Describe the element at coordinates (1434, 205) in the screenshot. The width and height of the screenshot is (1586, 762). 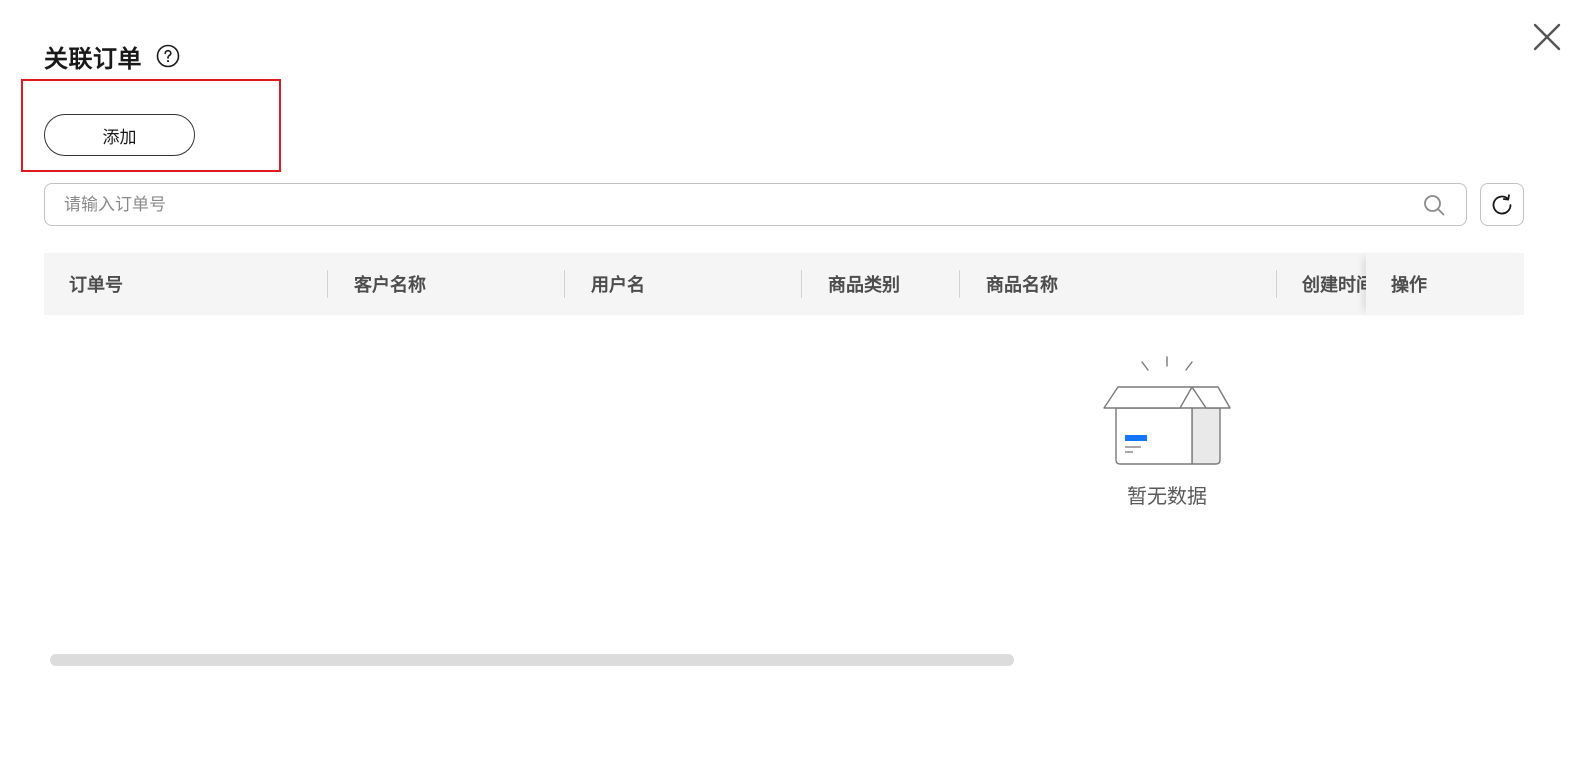
I see `search-icon` at that location.